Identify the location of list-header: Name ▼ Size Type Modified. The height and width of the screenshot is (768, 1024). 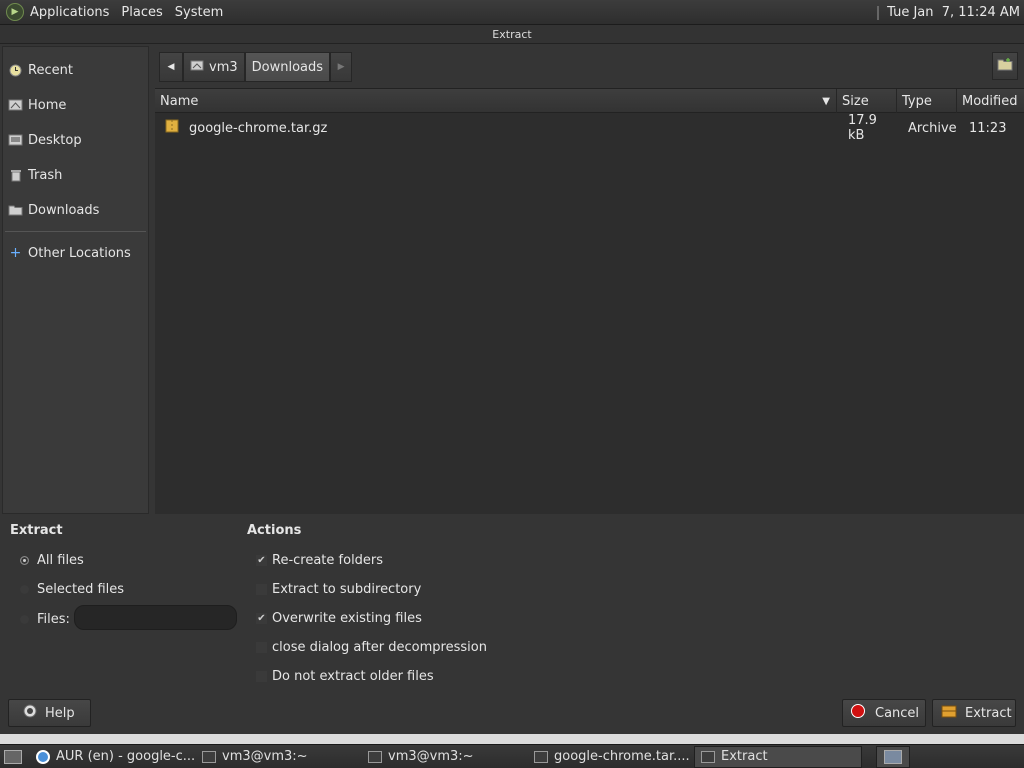
(589, 101).